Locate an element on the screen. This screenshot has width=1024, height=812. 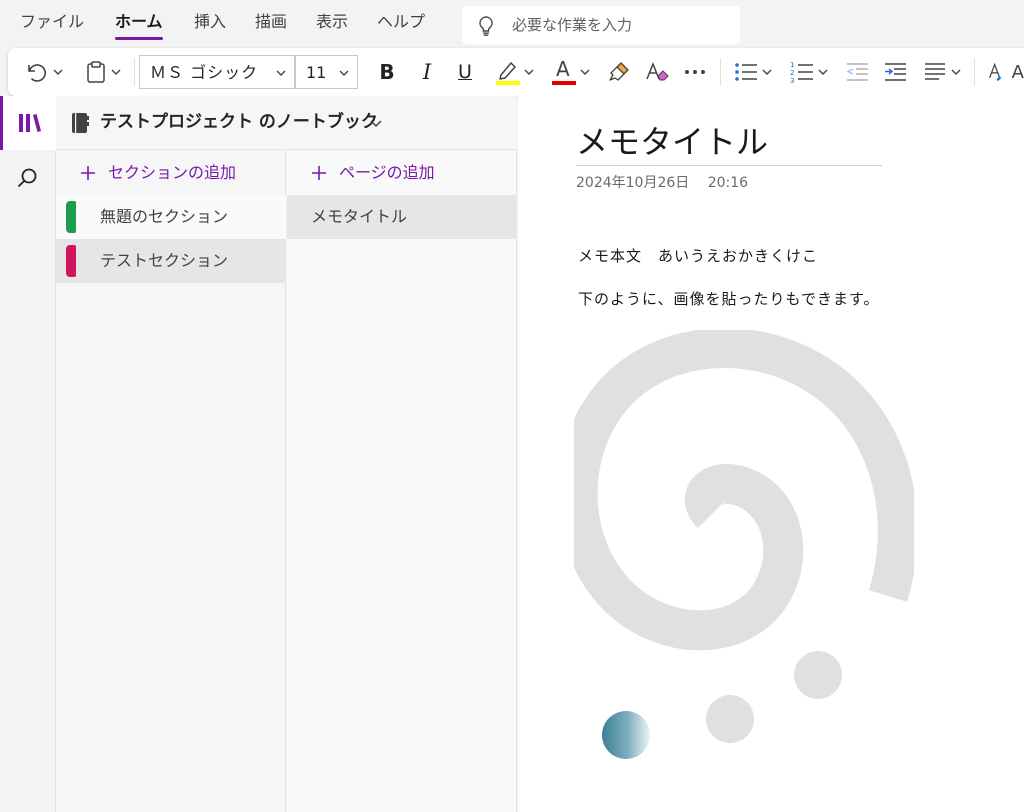
notebook-icon is located at coordinates (80, 123).